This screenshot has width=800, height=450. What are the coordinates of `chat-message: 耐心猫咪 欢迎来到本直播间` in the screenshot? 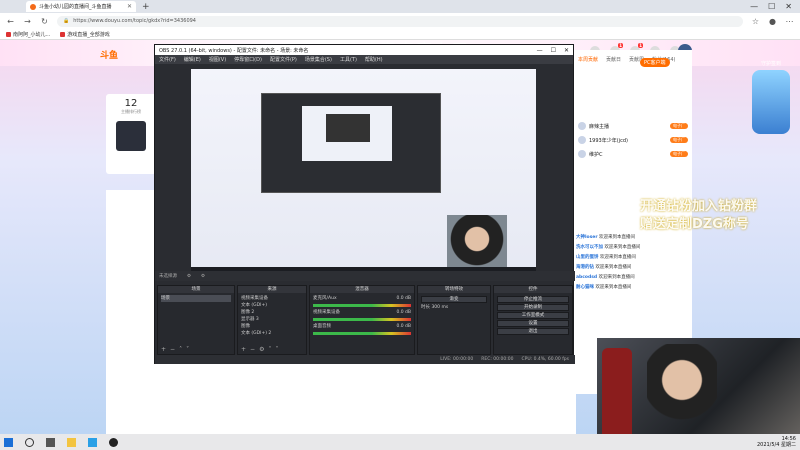 It's located at (634, 287).